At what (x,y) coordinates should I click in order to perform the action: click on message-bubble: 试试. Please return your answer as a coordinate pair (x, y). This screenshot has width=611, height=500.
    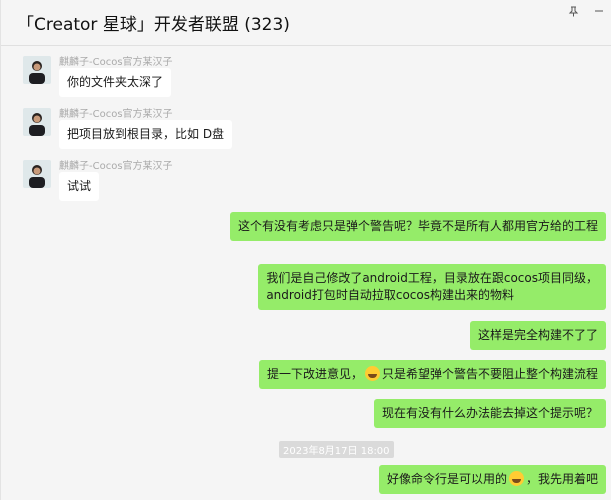
    Looking at the image, I should click on (79, 186).